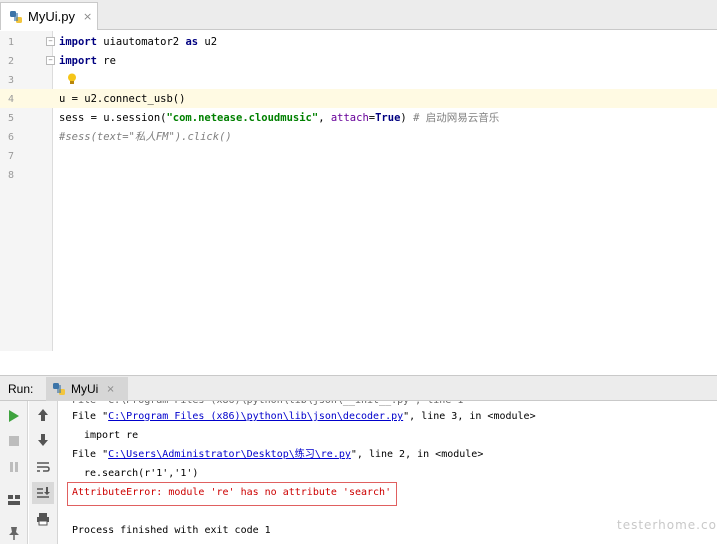  What do you see at coordinates (14, 441) in the screenshot?
I see `stop-icon` at bounding box center [14, 441].